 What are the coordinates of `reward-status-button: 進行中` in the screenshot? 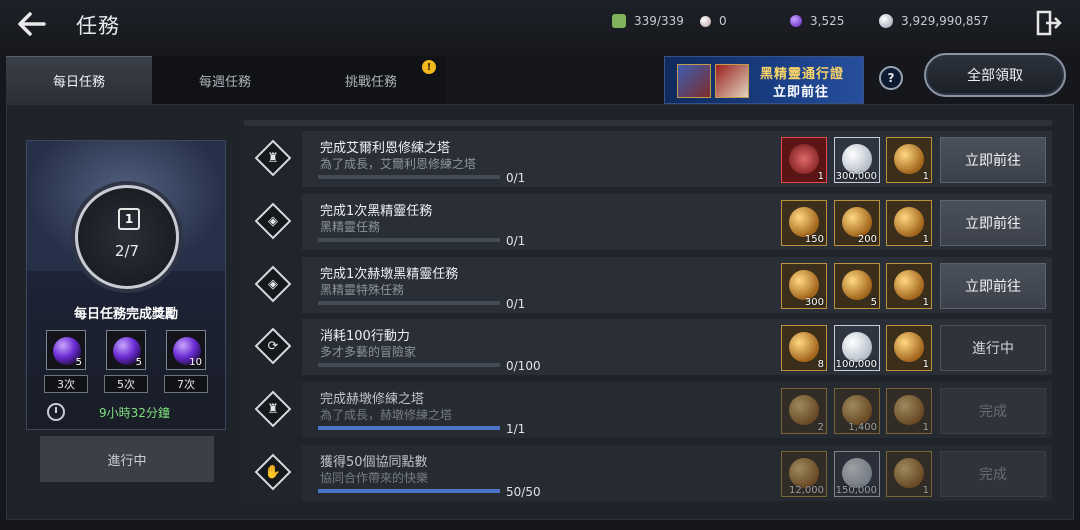 It's located at (127, 459).